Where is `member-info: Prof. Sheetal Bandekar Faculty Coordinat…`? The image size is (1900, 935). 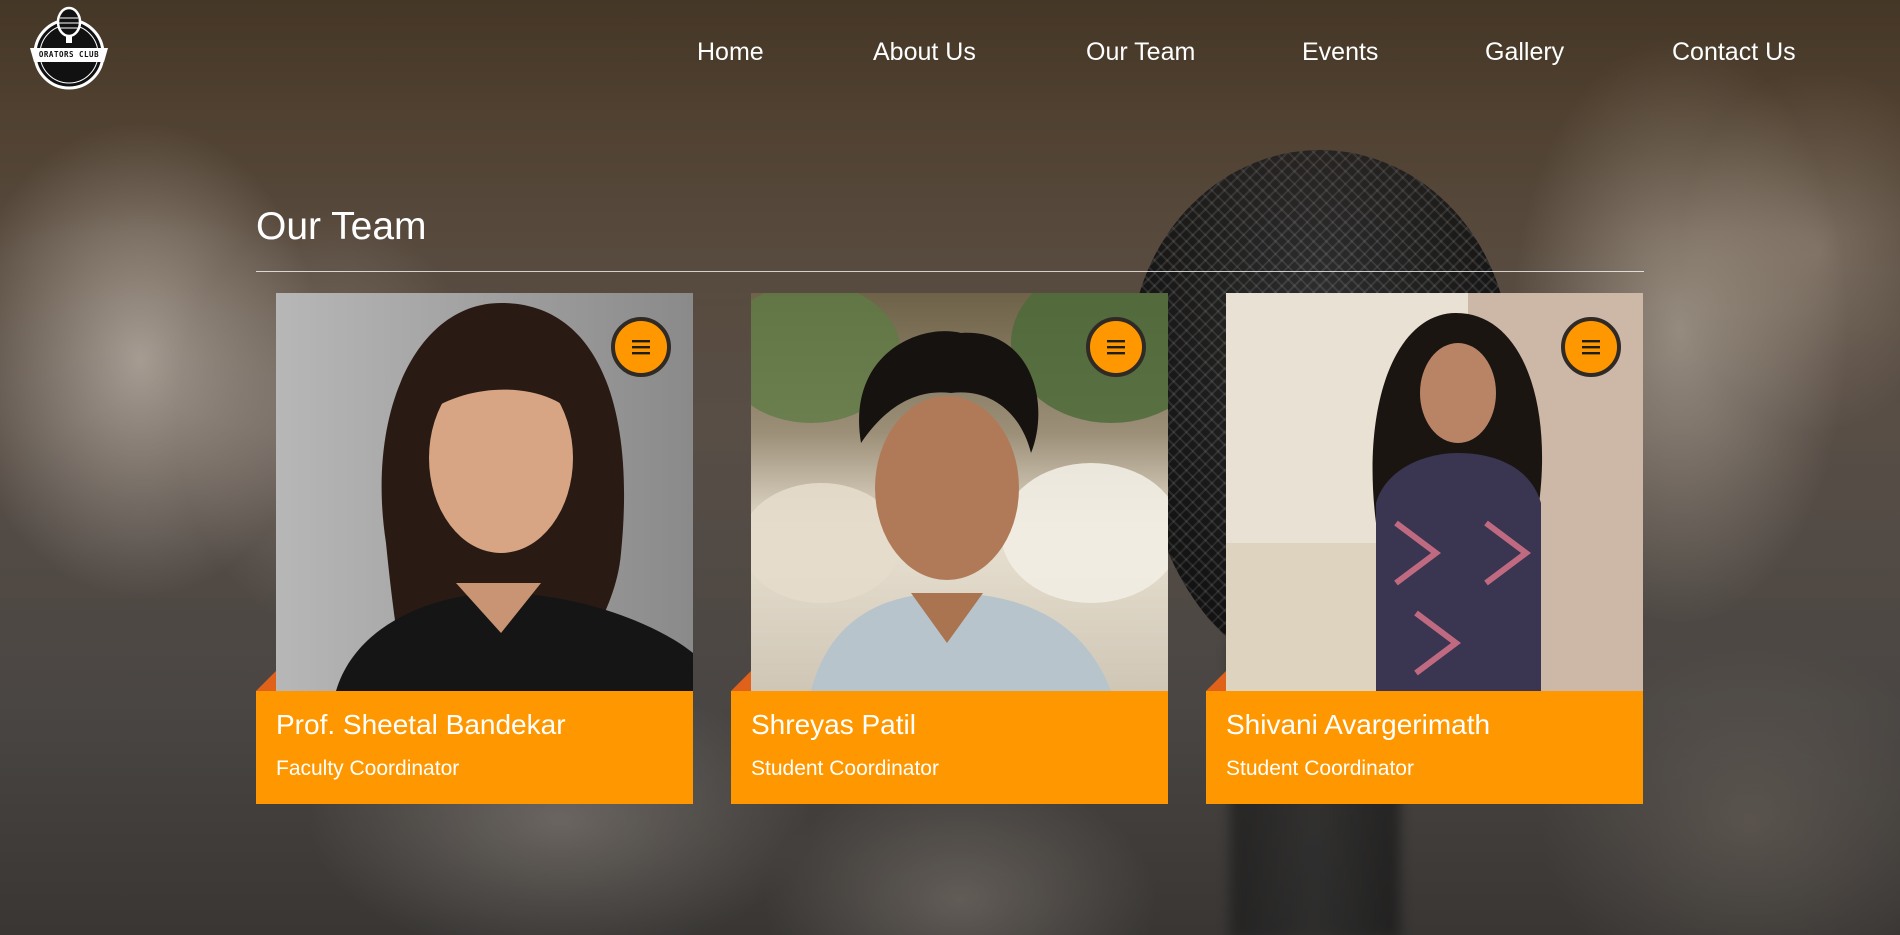 member-info: Prof. Sheetal Bandekar Faculty Coordinat… is located at coordinates (474, 747).